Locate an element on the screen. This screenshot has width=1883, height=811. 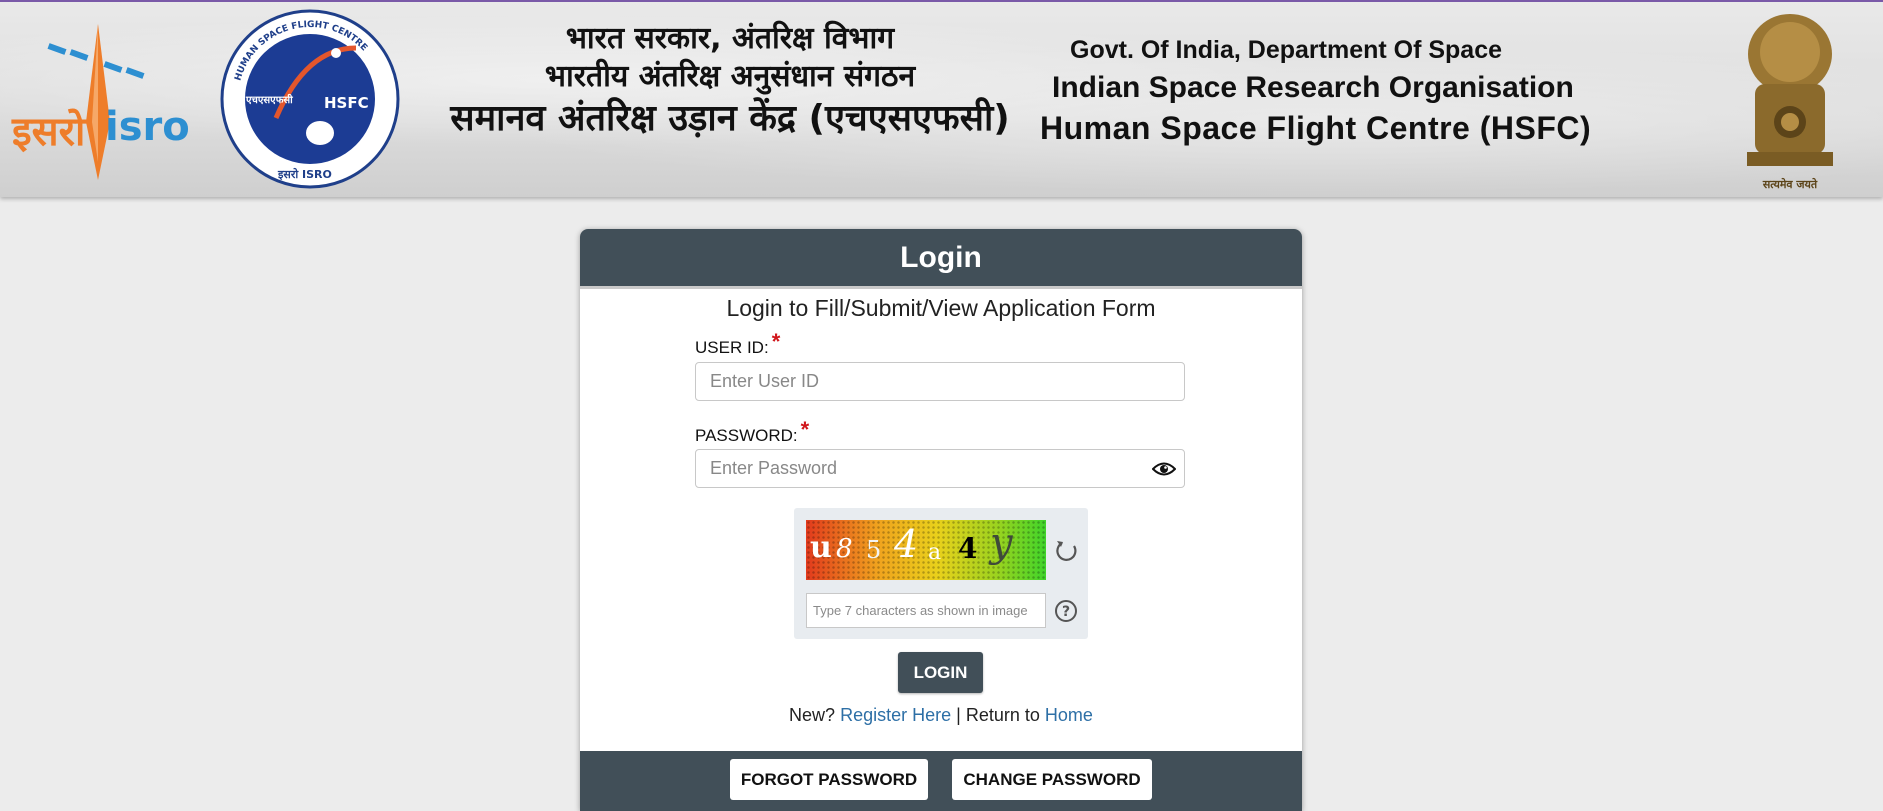
password-label: PASSWORD: * is located at coordinates (752, 432).